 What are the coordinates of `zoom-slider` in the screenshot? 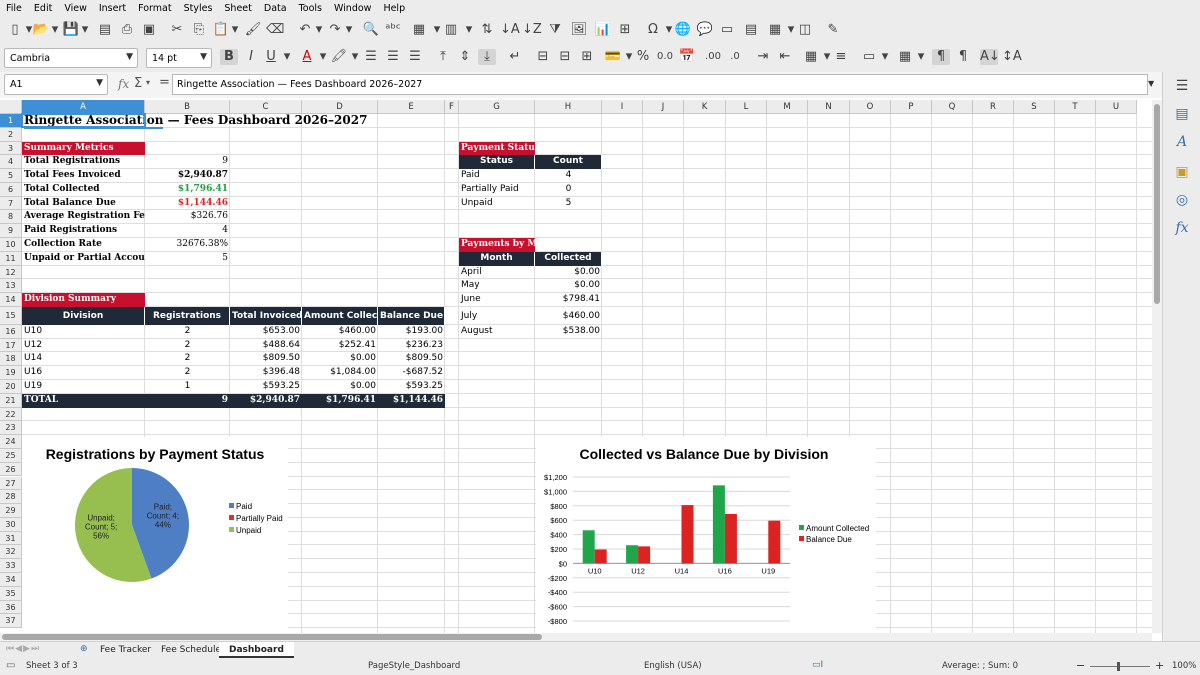 It's located at (1120, 666).